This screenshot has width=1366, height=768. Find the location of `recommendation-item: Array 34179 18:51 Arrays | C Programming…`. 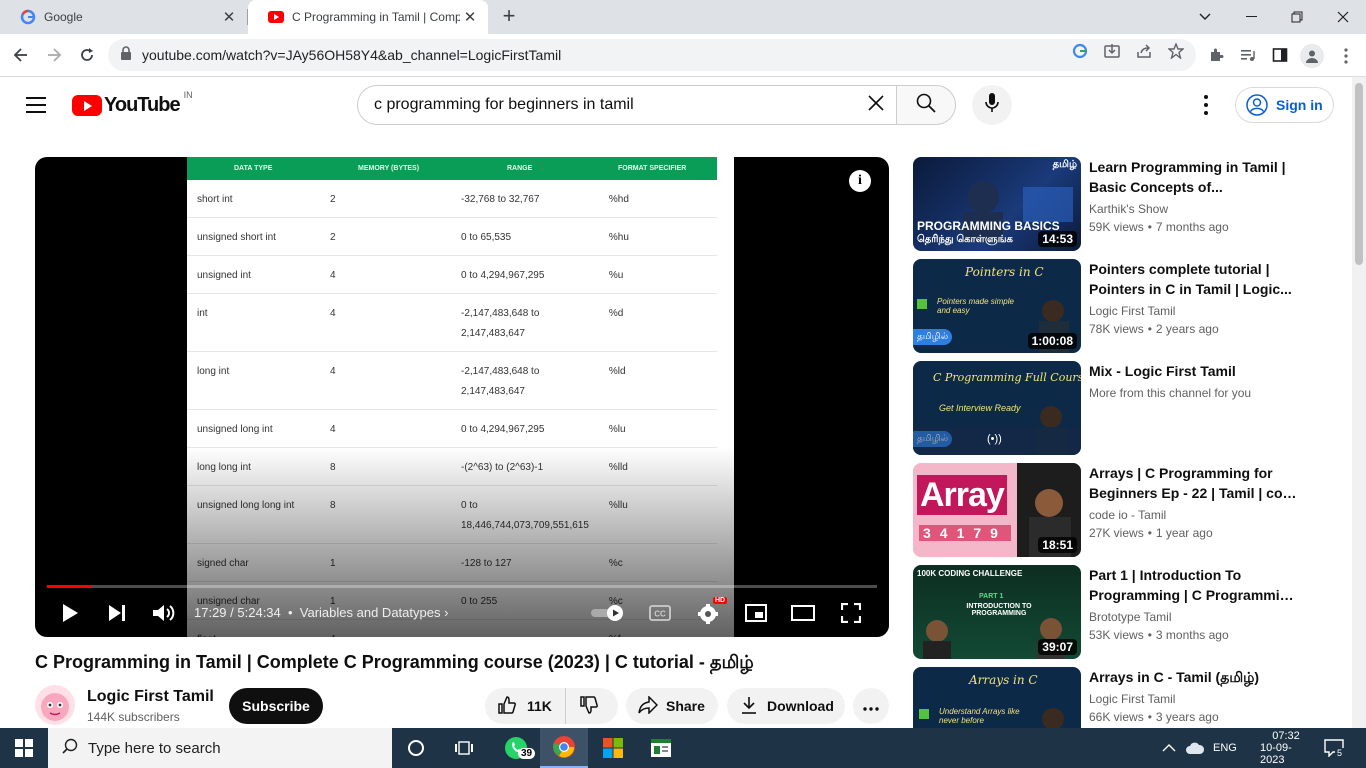

recommendation-item: Array 34179 18:51 Arrays | C Programming… is located at coordinates (1123, 510).